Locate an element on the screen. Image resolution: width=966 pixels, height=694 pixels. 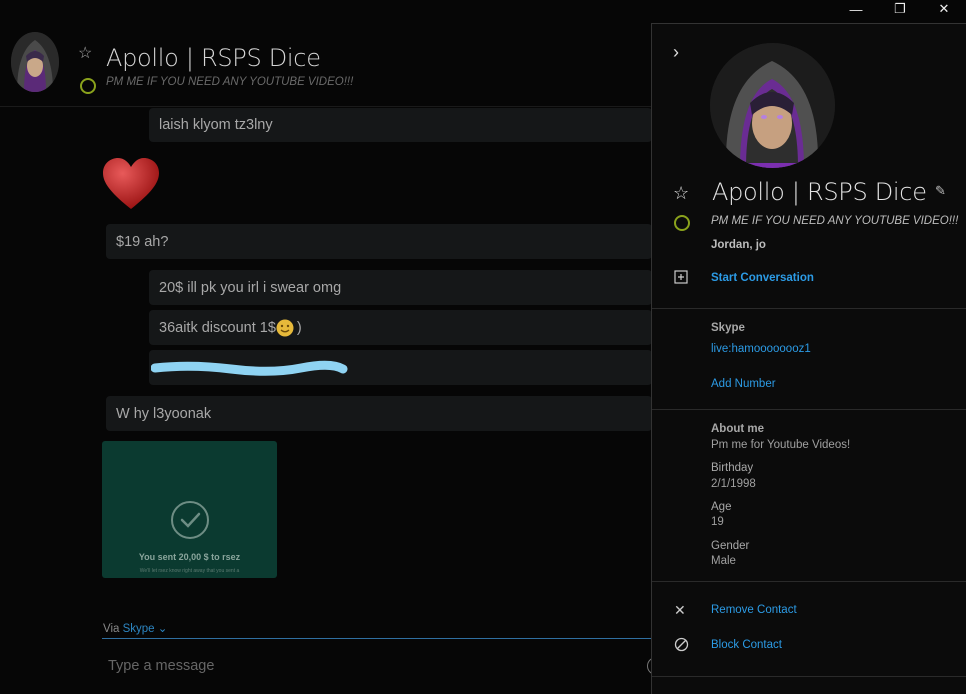
message-text: 36aitk discount 1$ is located at coordinates (217, 327).